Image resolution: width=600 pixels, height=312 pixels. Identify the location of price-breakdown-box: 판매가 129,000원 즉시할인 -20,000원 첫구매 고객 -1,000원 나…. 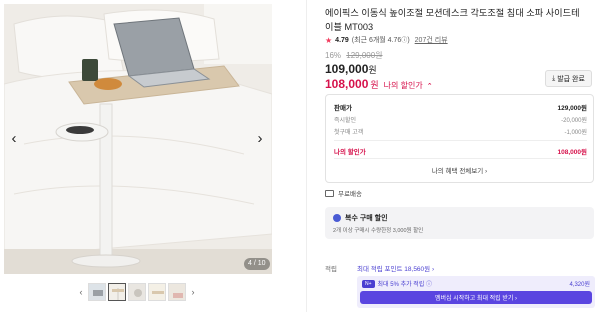
(459, 138).